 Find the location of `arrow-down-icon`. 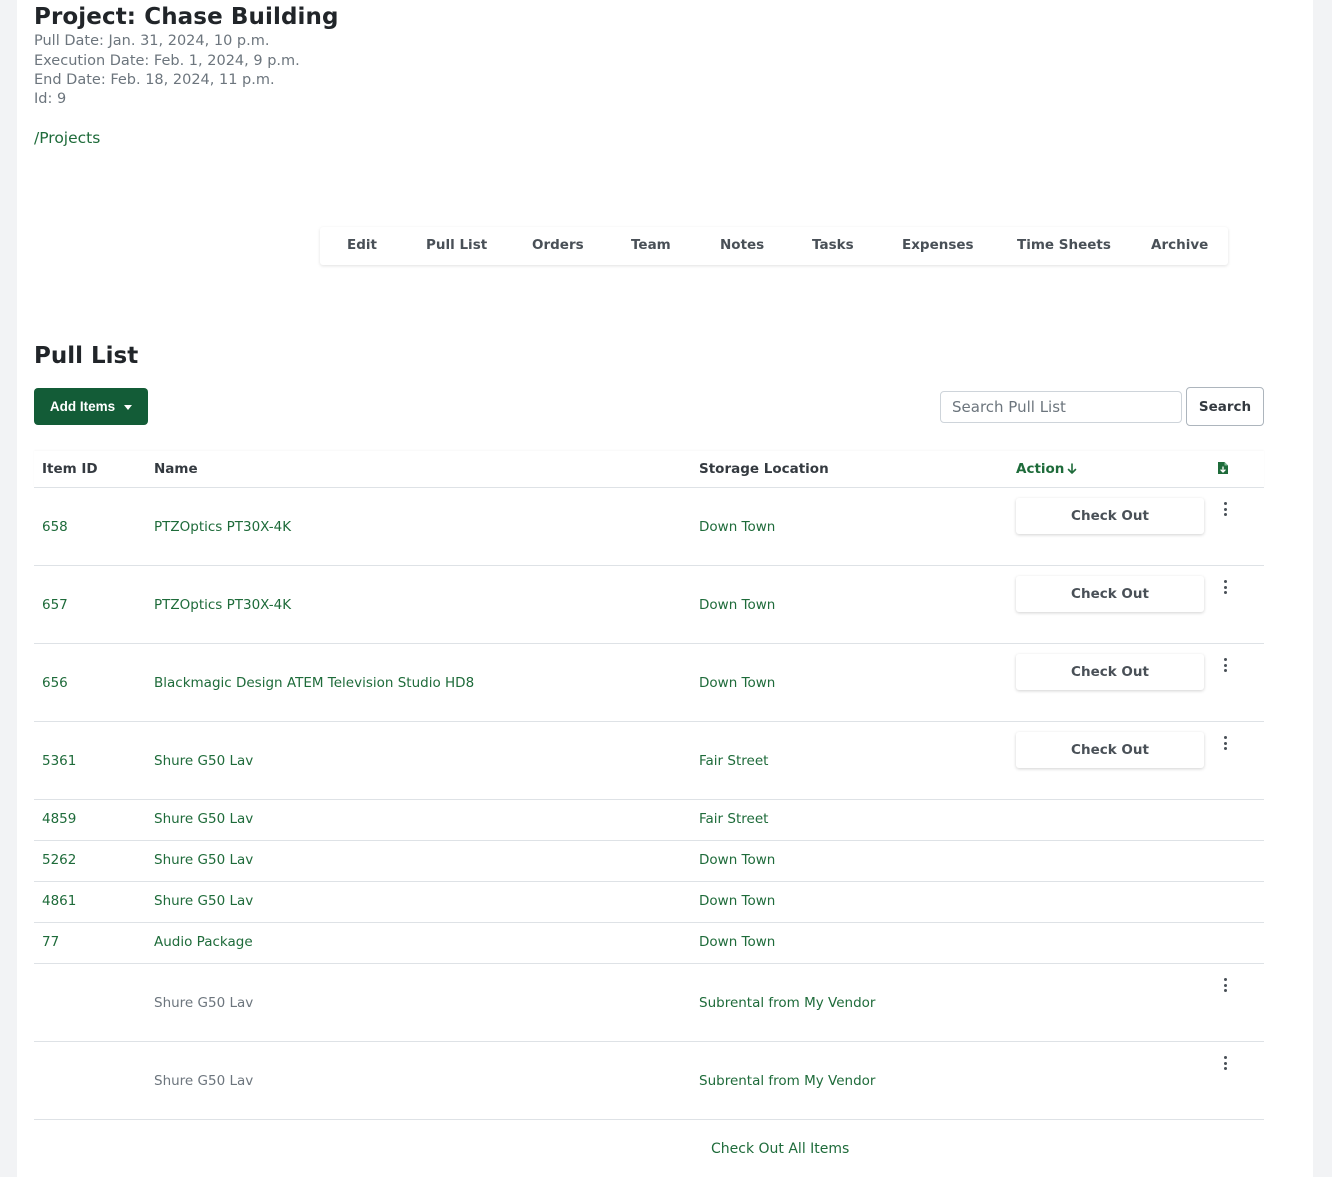

arrow-down-icon is located at coordinates (1072, 468).